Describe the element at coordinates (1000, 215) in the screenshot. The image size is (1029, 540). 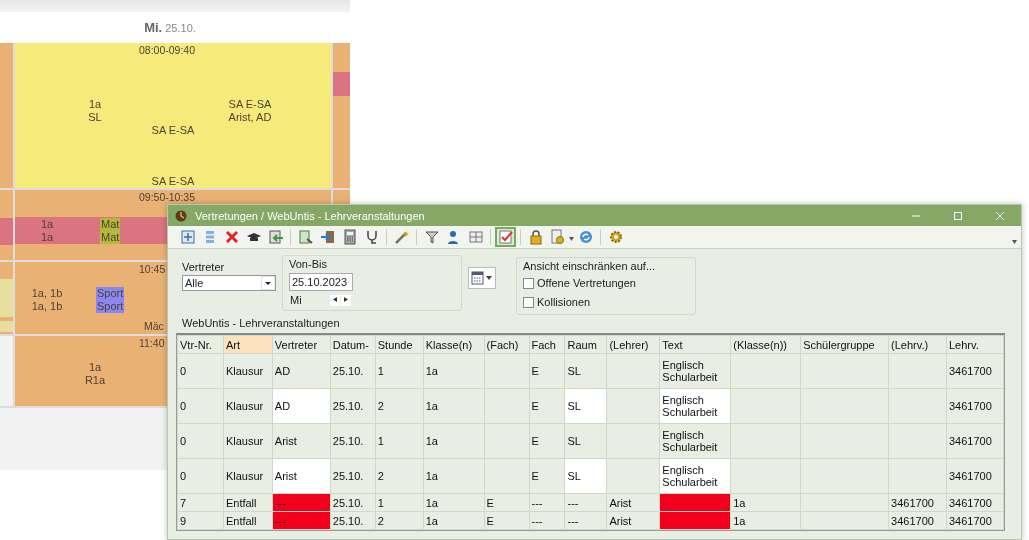
I see `close-icon` at that location.